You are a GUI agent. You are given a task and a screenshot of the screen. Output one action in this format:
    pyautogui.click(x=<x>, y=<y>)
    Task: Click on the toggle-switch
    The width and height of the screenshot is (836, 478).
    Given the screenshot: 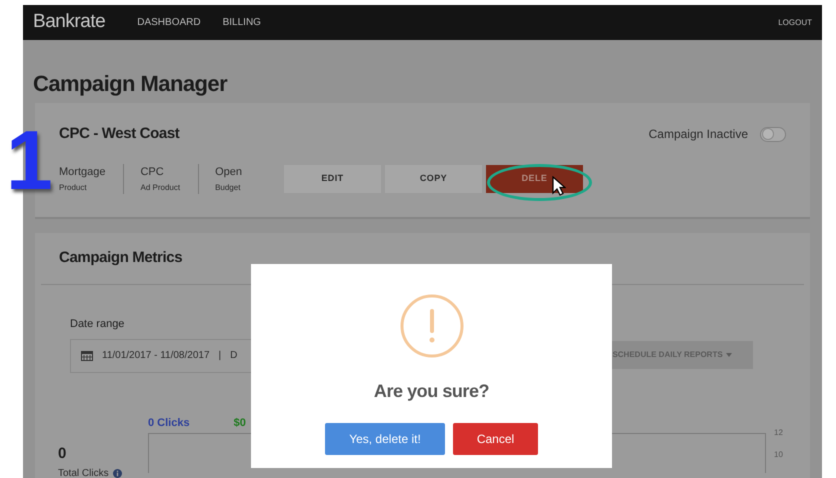 What is the action you would take?
    pyautogui.click(x=773, y=134)
    